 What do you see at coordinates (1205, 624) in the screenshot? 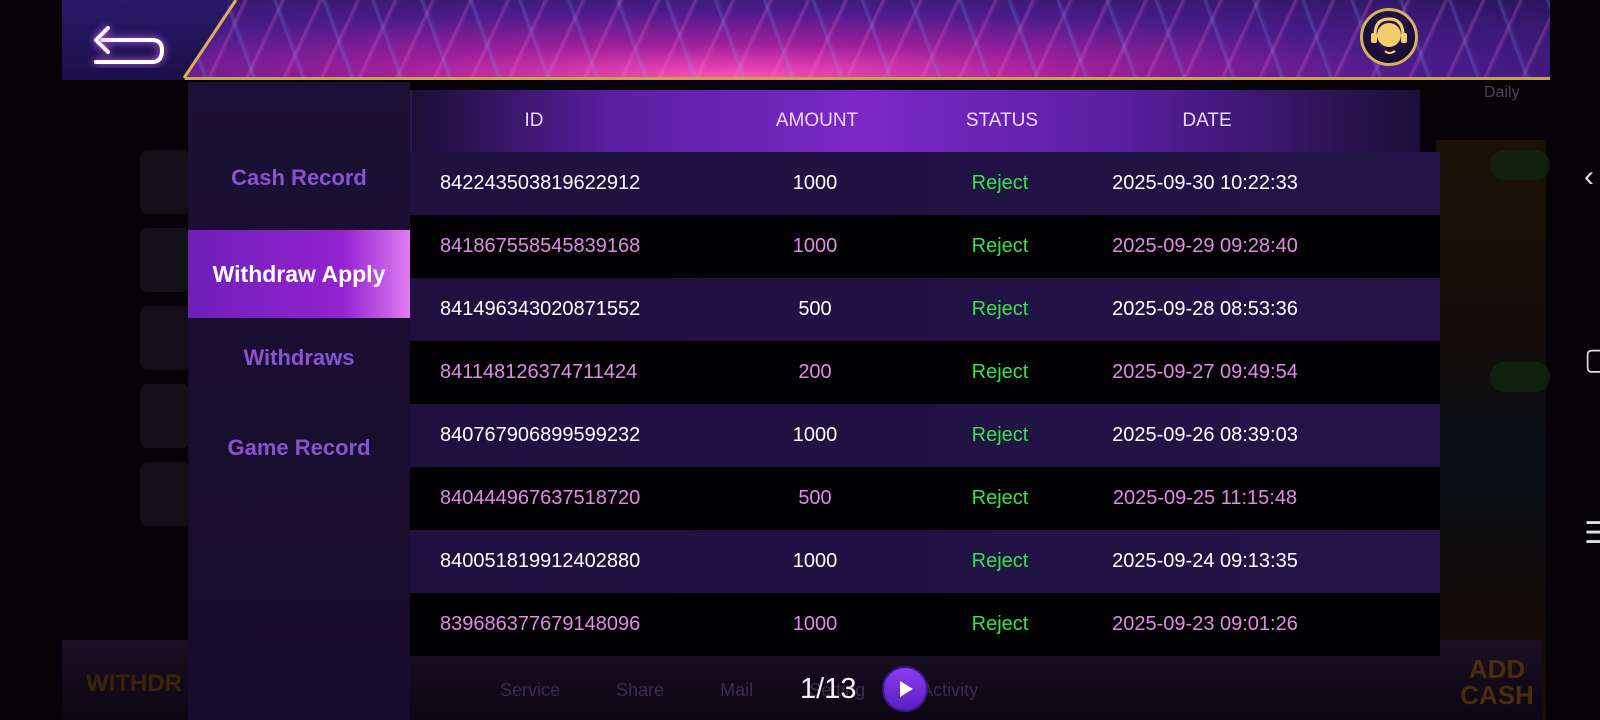
I see `row-date: 2025-09-23 09:01:26` at bounding box center [1205, 624].